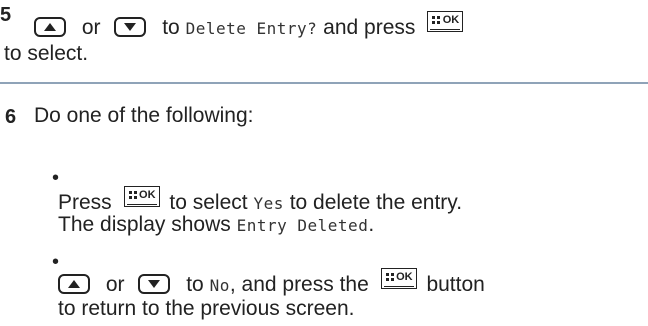  I want to click on to-delete-text: to delete the entry., so click(376, 202).